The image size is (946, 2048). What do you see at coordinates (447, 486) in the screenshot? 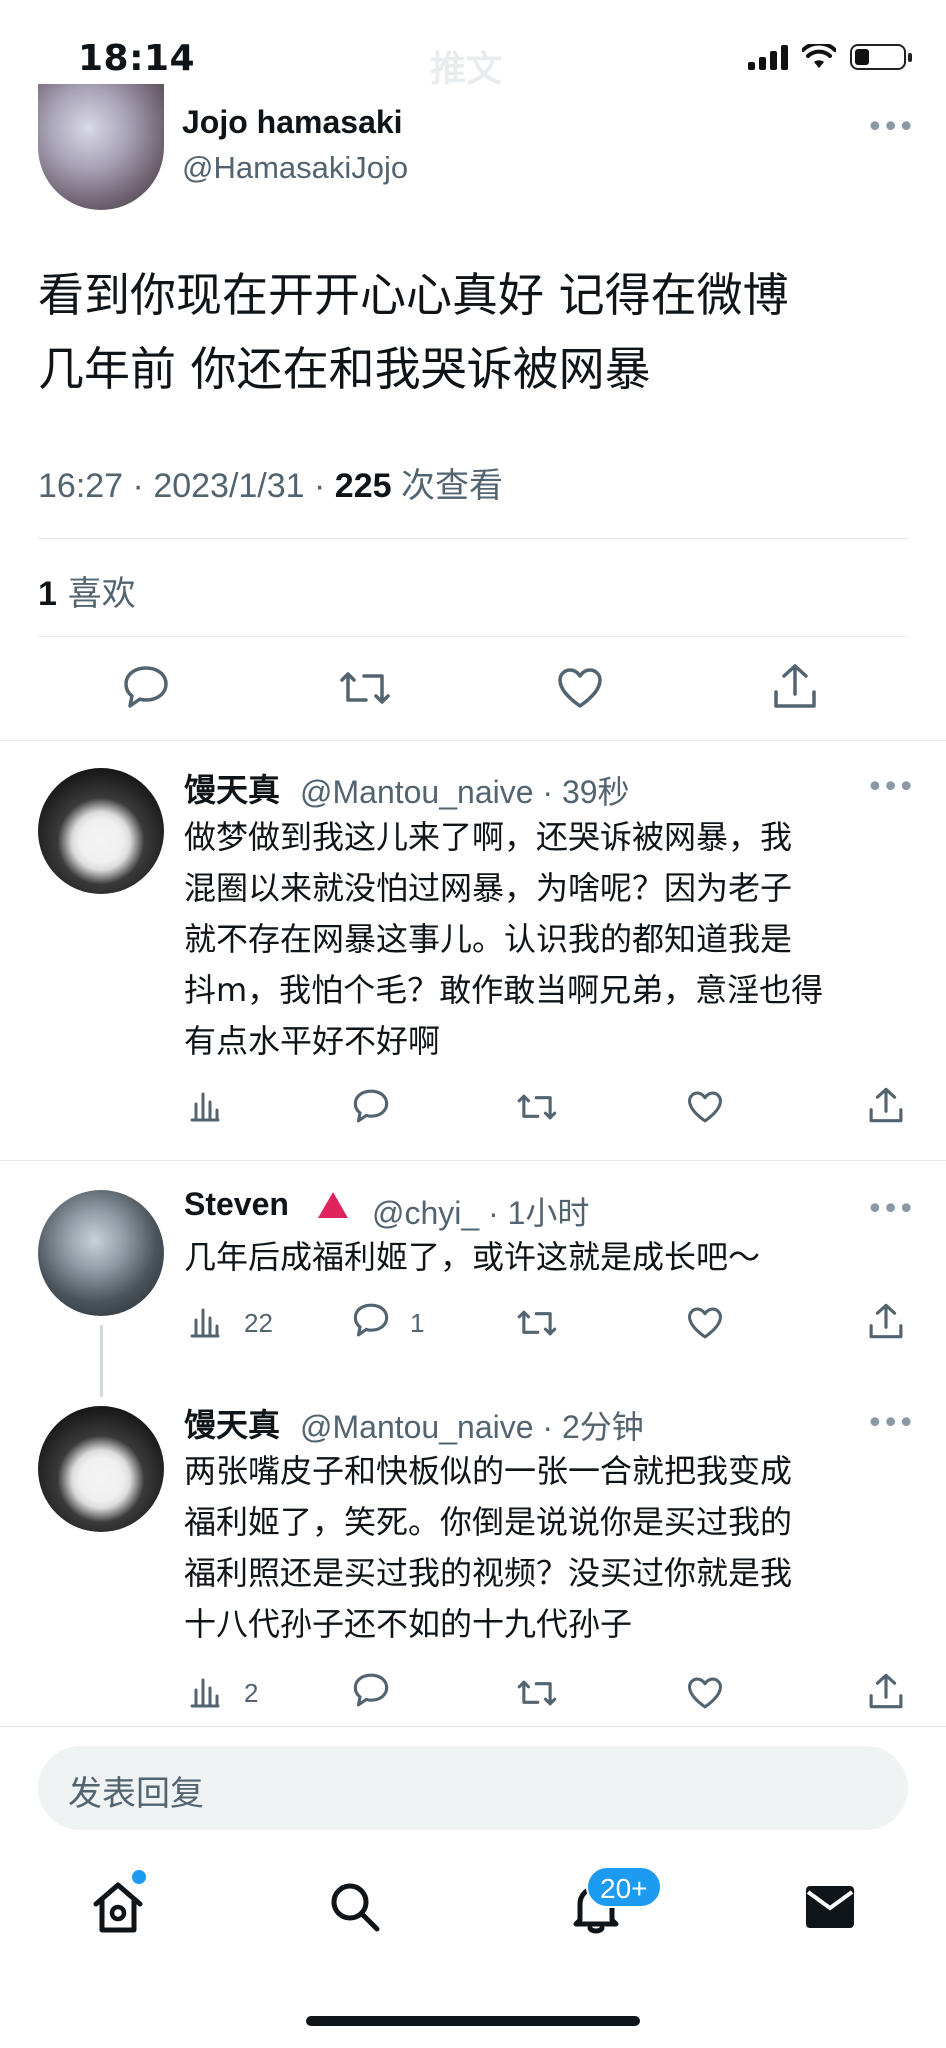
I see `views-label: 次查看` at bounding box center [447, 486].